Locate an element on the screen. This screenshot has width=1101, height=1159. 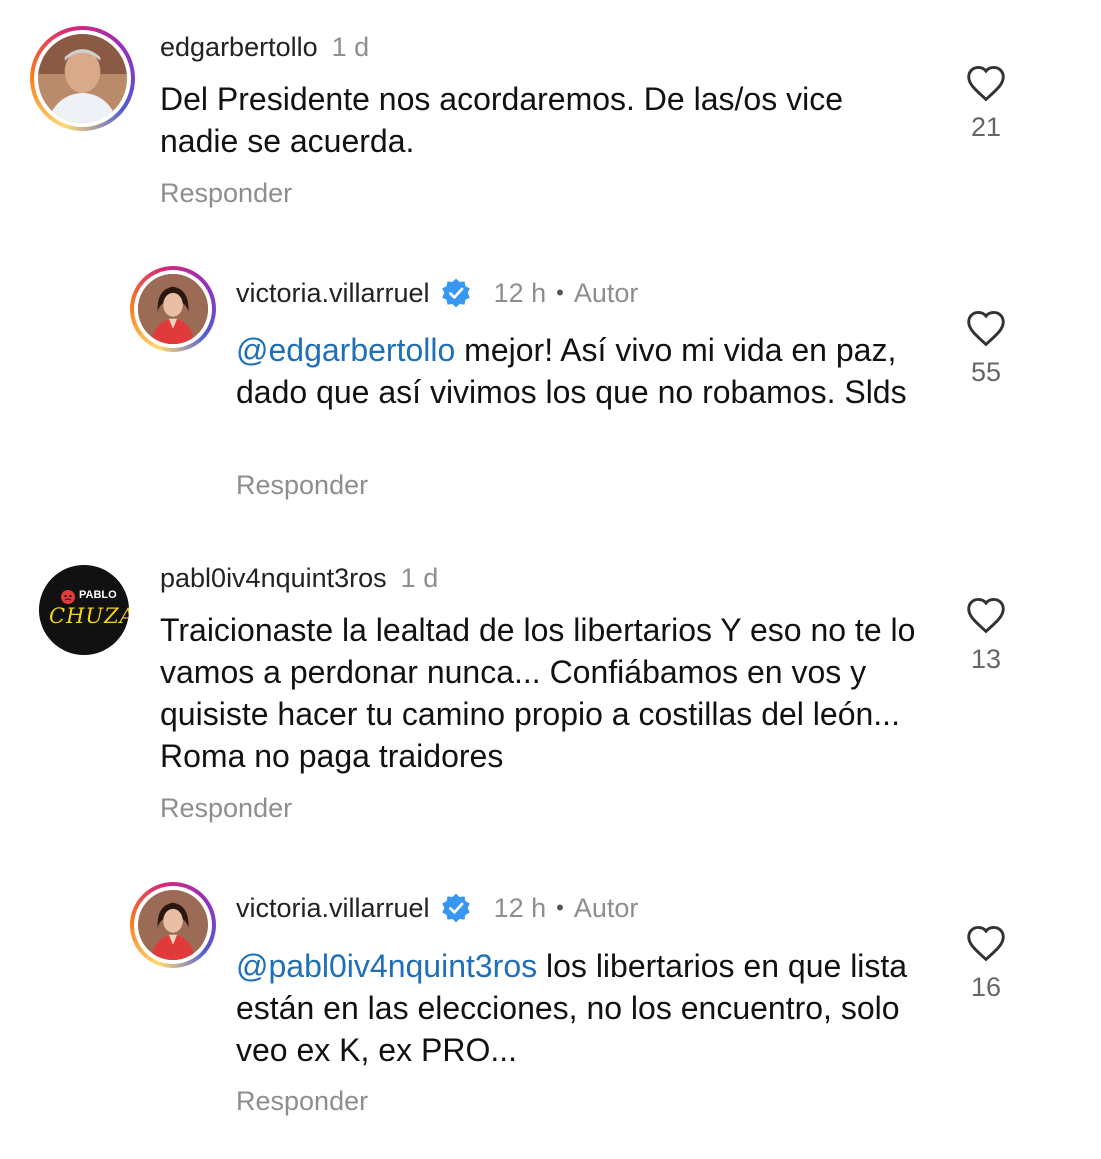
username: edgarbertollo is located at coordinates (239, 47).